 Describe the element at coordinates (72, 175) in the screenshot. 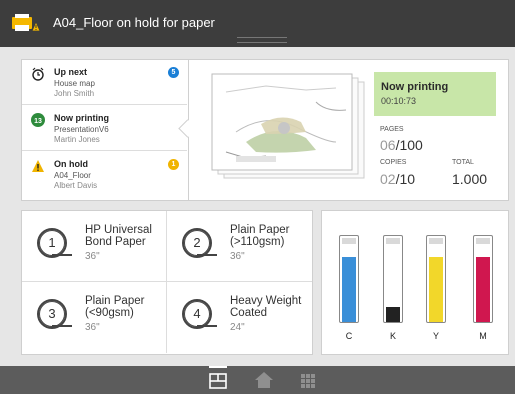

I see `queue-item-job: A04_Floor` at that location.